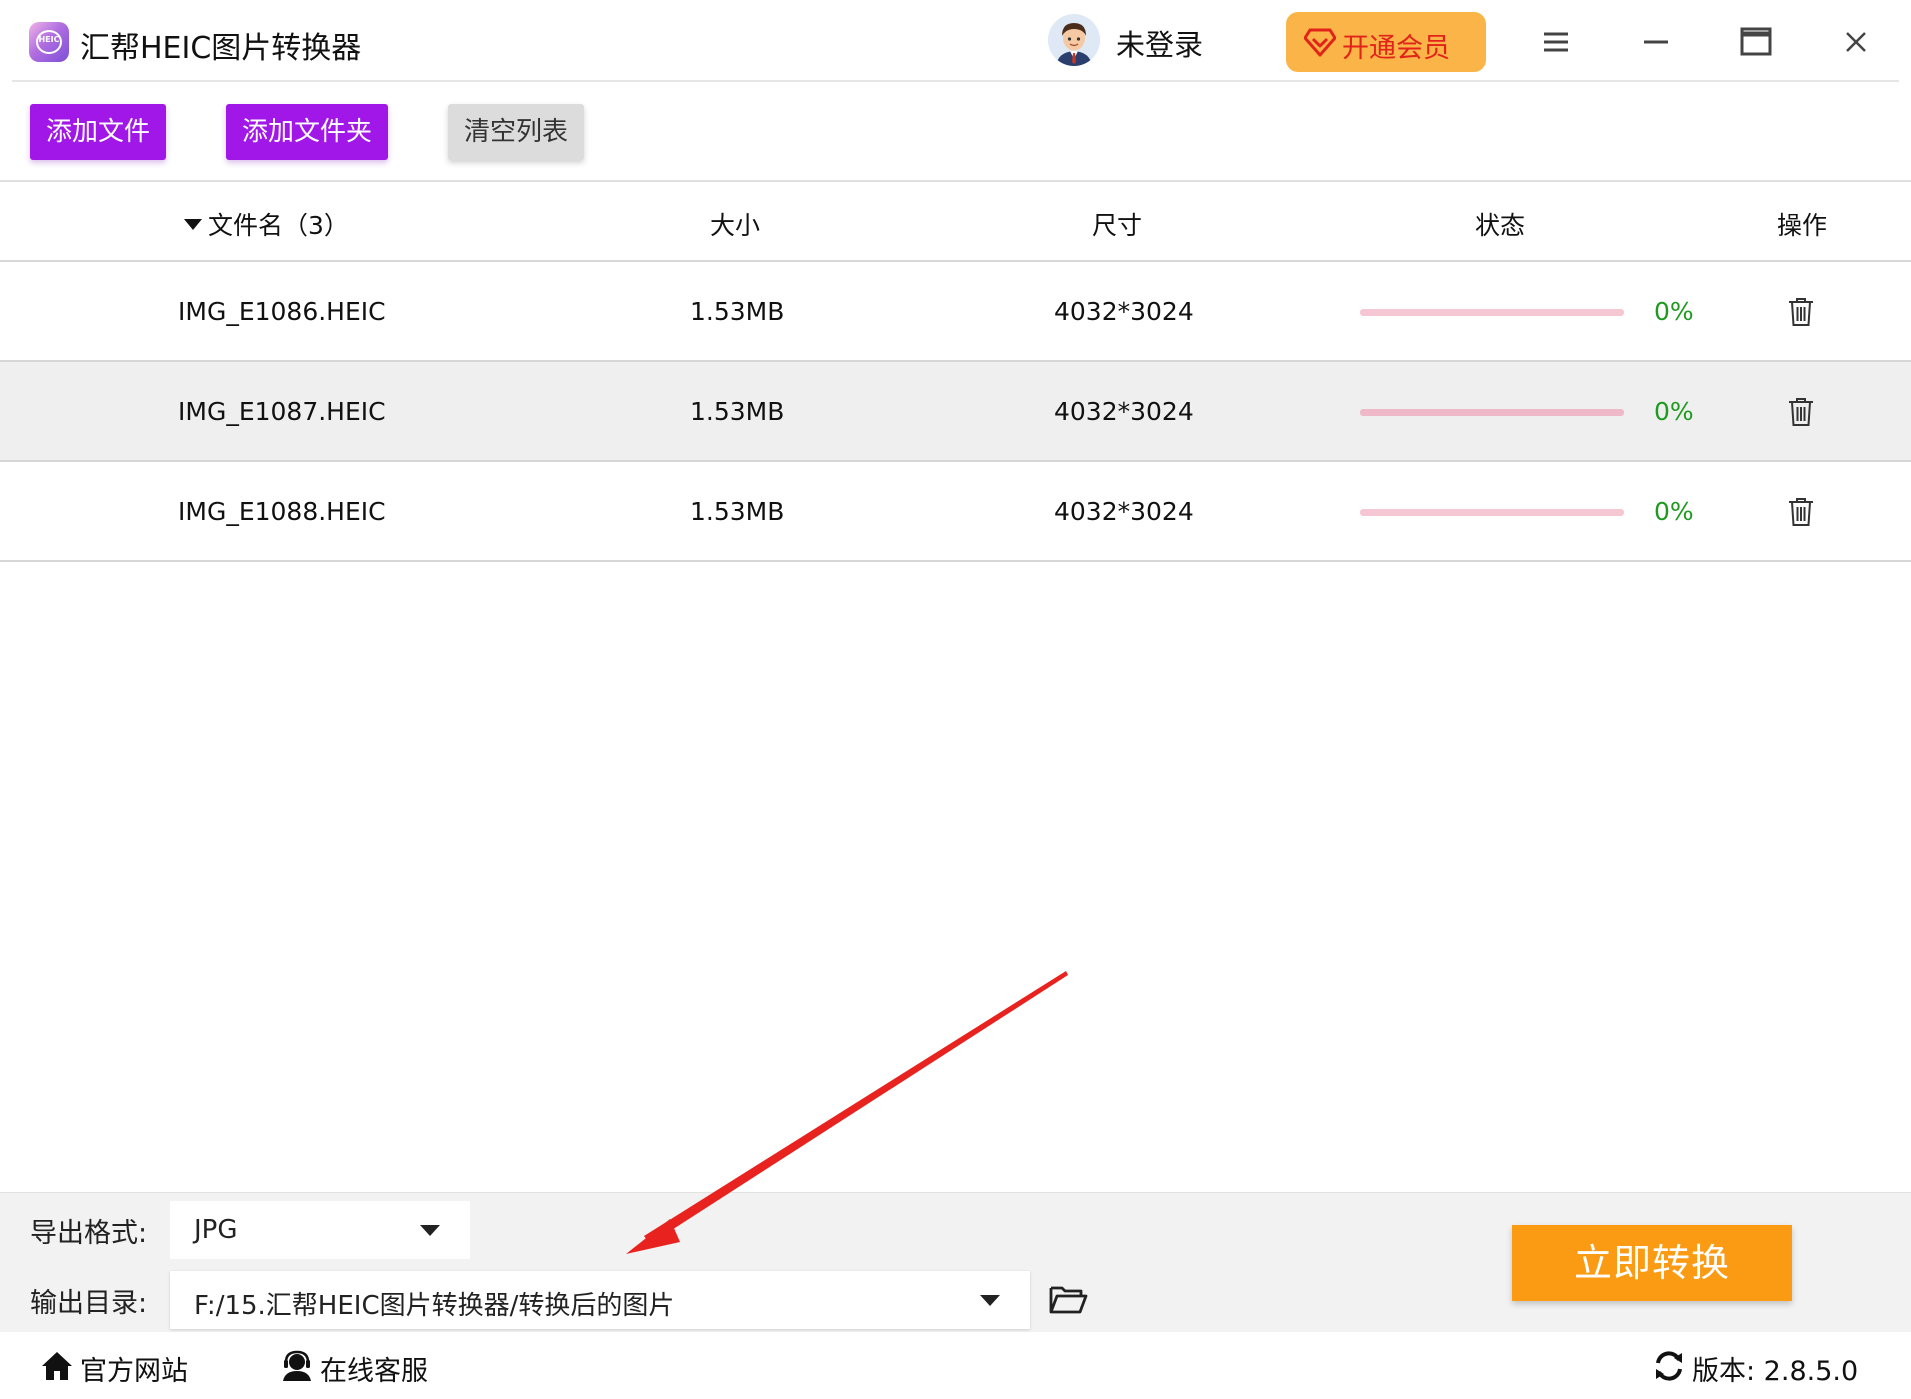  I want to click on add-file-button: 添加文件, so click(98, 132).